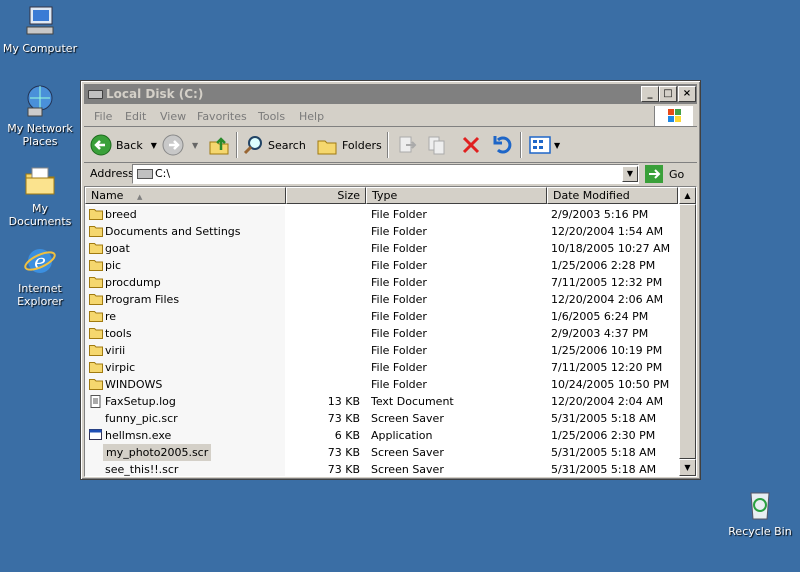 The width and height of the screenshot is (800, 572). I want to click on file-date: 12/20/2004 1:54 AM, so click(607, 231).